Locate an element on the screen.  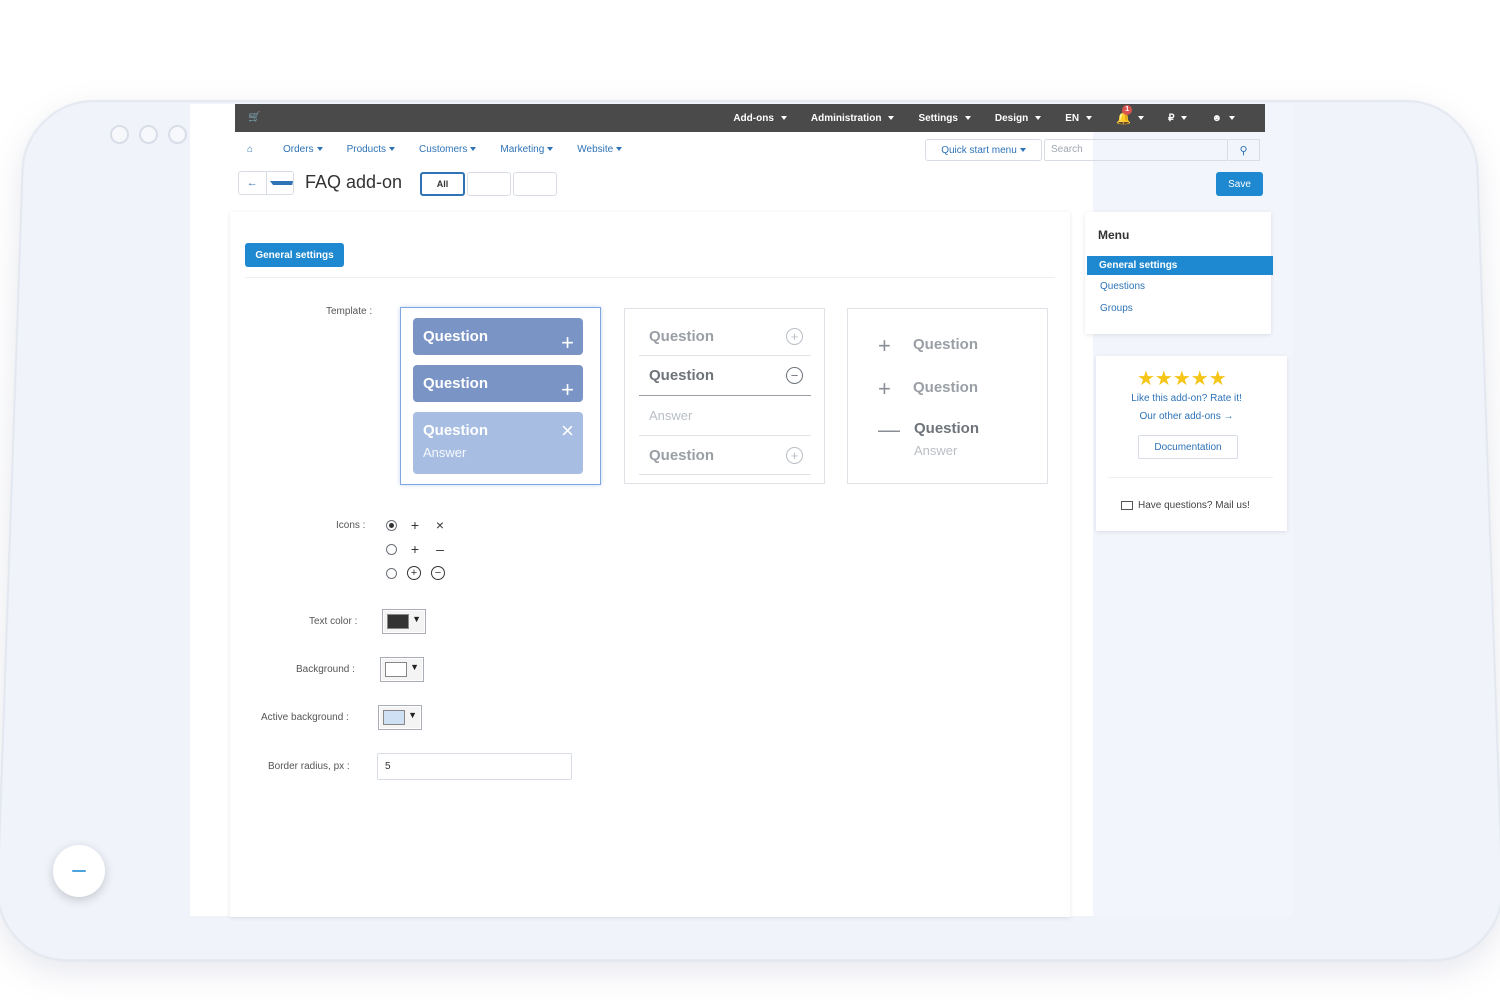
currency-menu: ₽ is located at coordinates (1177, 118).